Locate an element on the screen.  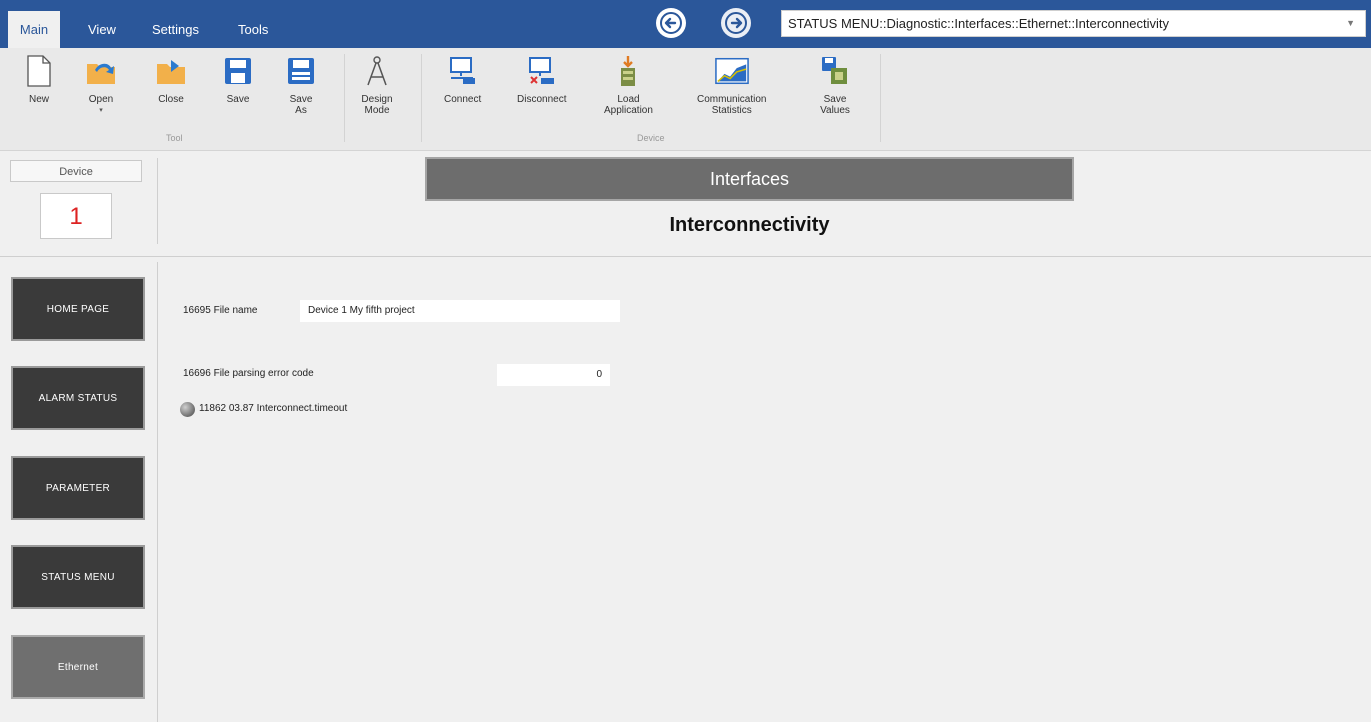
save-as-label: Save As is located at coordinates (301, 105).